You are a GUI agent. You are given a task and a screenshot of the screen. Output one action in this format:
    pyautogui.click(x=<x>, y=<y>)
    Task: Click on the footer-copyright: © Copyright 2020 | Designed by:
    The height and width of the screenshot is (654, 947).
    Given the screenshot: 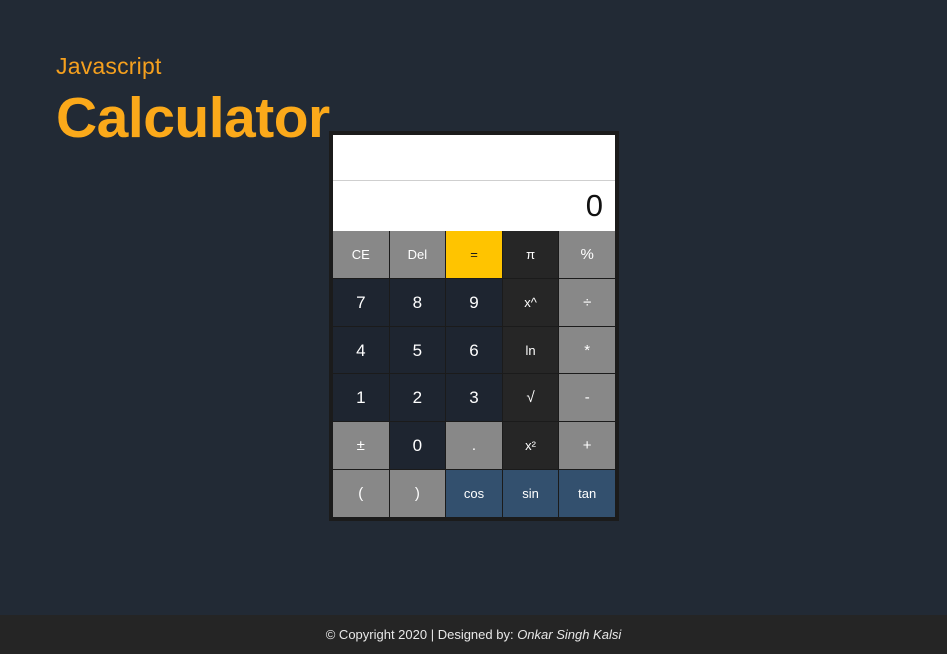 What is the action you would take?
    pyautogui.click(x=421, y=634)
    